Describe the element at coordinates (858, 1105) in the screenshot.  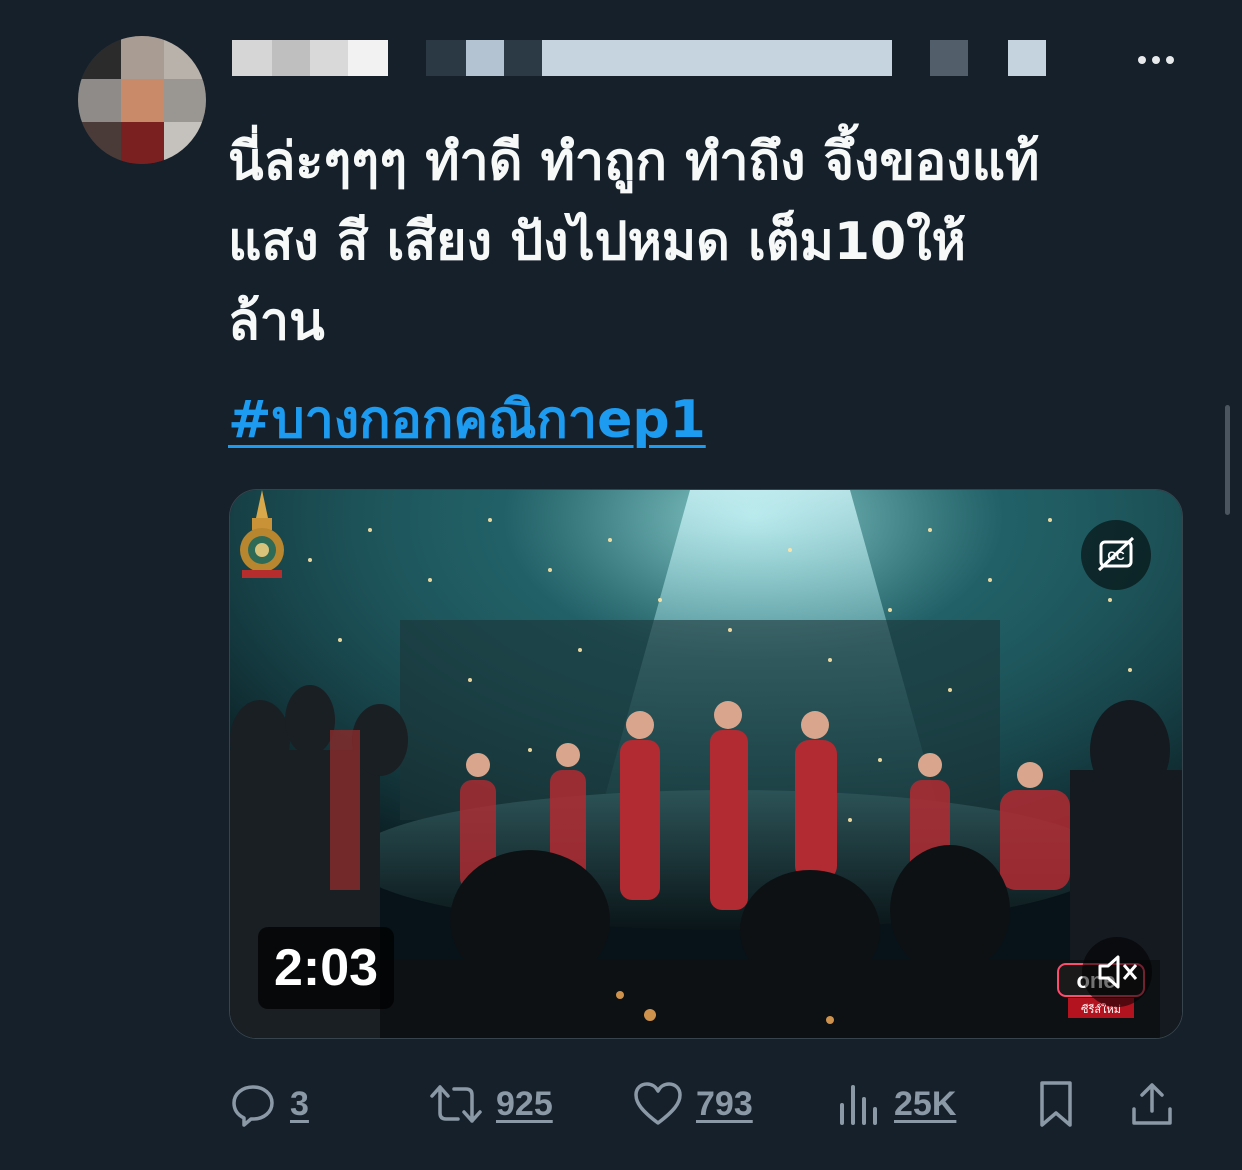
I see `views-icon` at that location.